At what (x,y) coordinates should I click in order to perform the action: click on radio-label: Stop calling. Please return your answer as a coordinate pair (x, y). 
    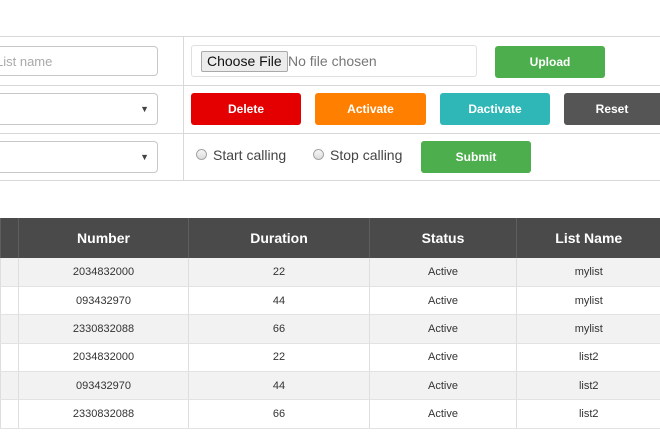
    Looking at the image, I should click on (366, 155).